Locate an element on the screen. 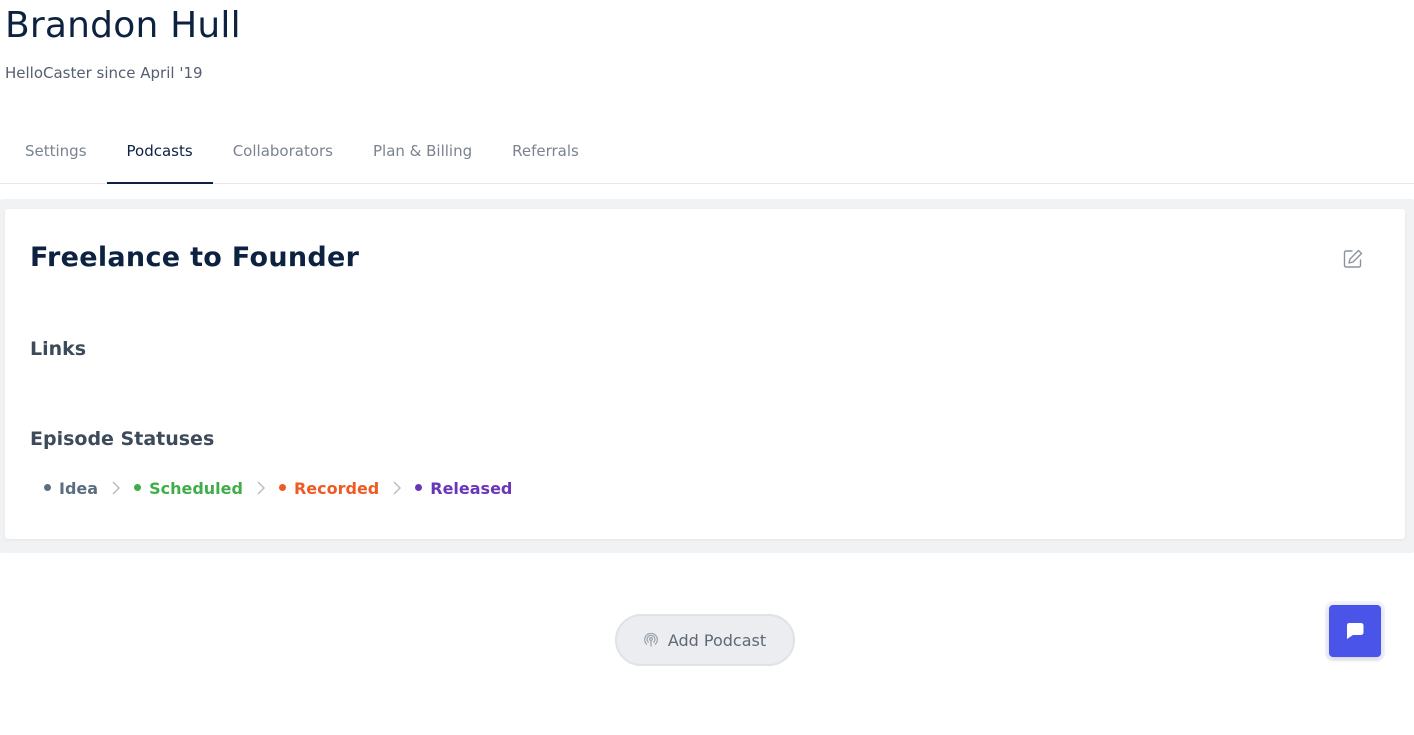 The width and height of the screenshot is (1414, 735). add-podcast-label: Add Podcast is located at coordinates (717, 640).